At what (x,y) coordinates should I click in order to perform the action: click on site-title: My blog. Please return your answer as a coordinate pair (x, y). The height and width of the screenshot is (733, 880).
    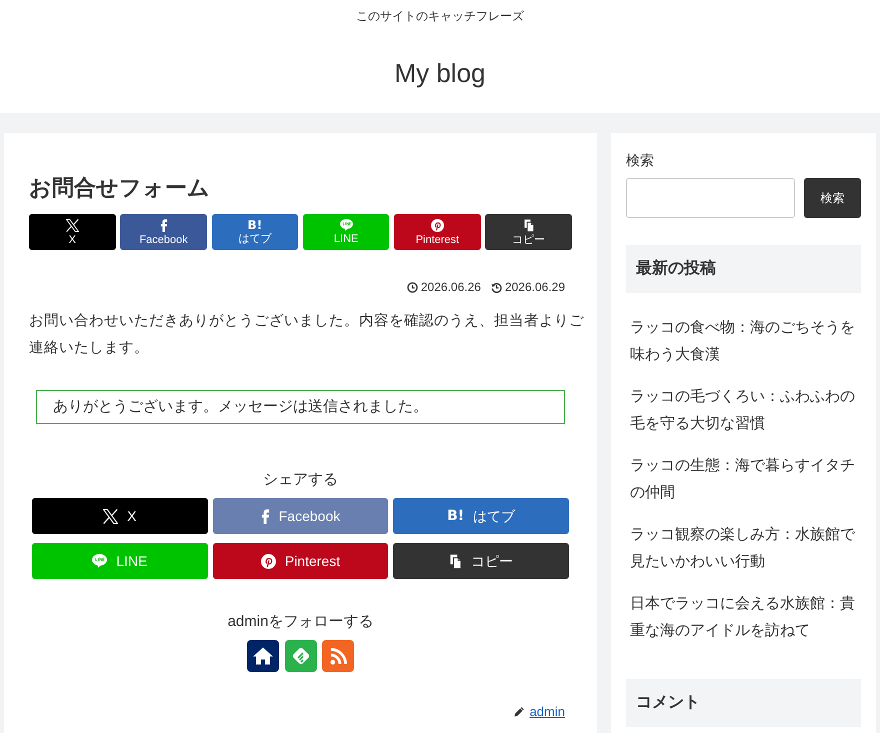
    Looking at the image, I should click on (440, 73).